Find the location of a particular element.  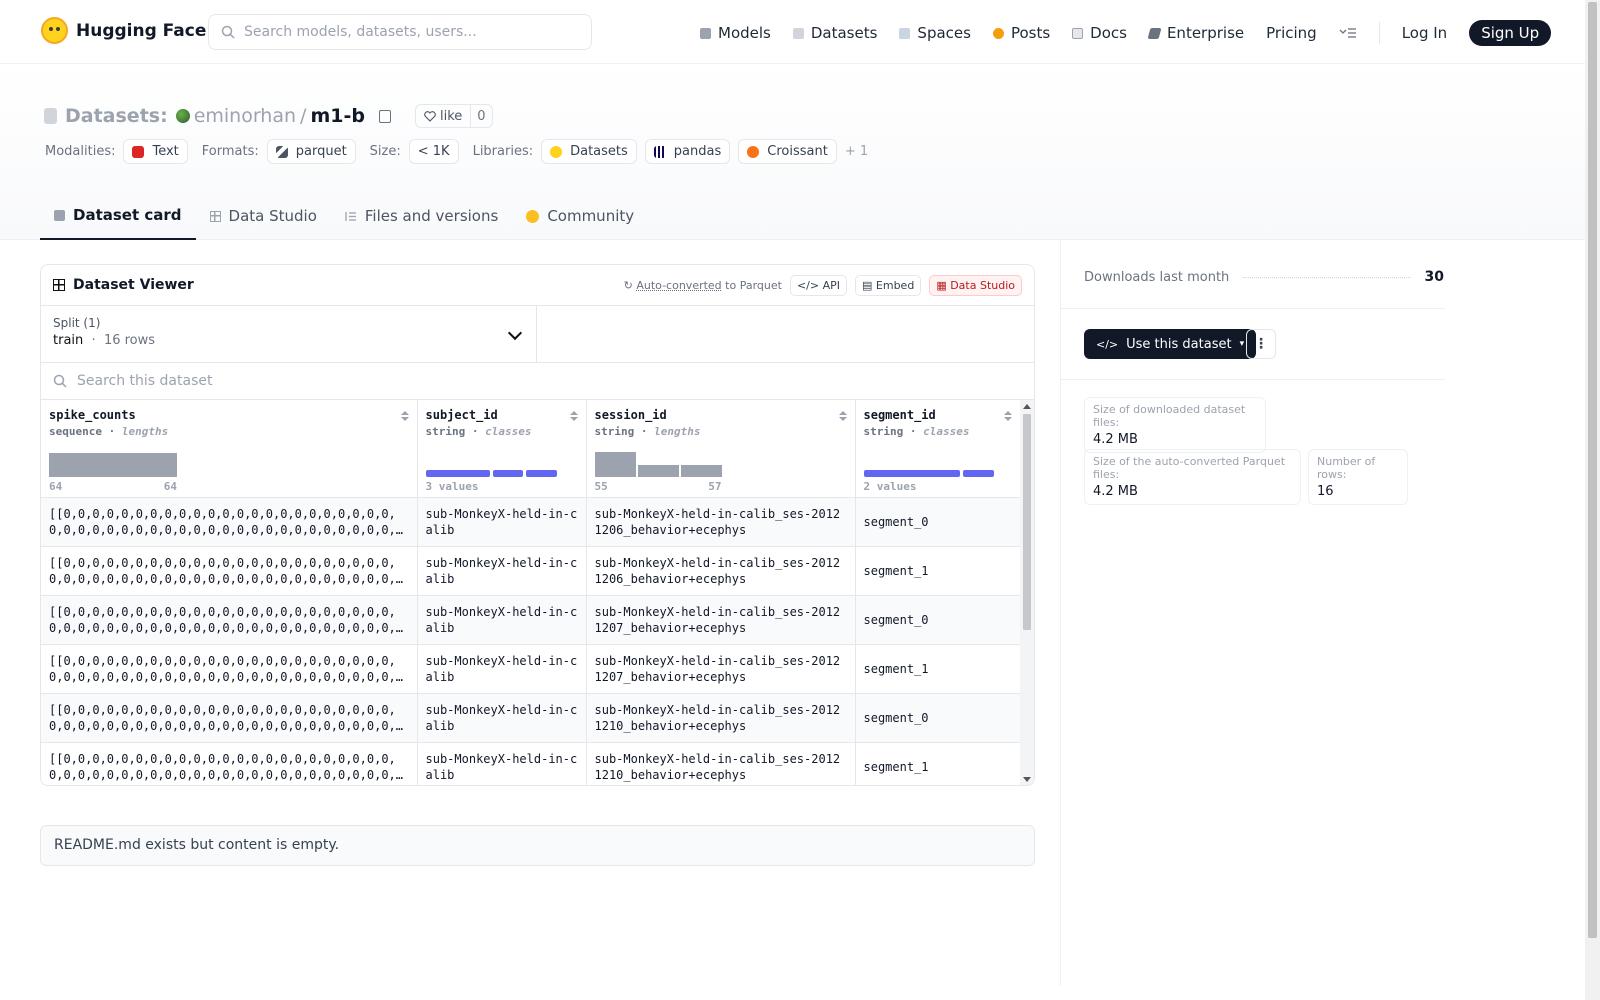

column-header-session-id: session_id string · lengths 55 57 is located at coordinates (721, 449).